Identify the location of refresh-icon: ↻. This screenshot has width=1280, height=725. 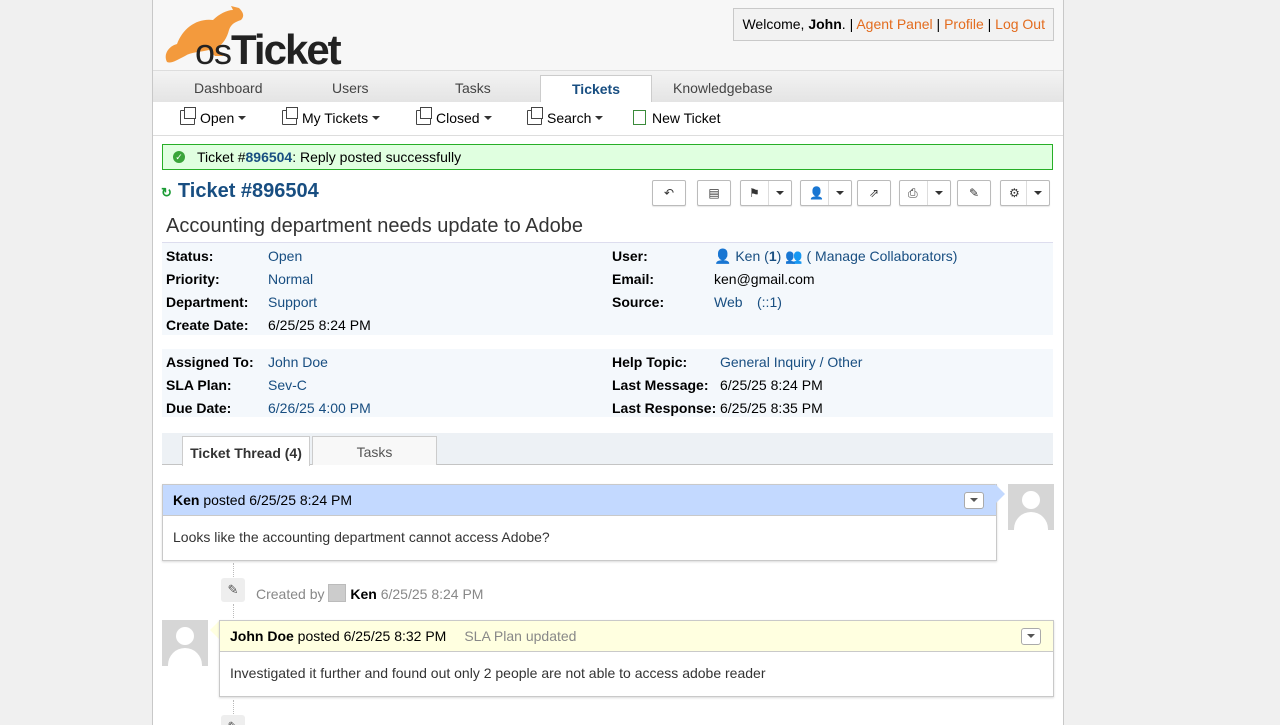
(166, 192).